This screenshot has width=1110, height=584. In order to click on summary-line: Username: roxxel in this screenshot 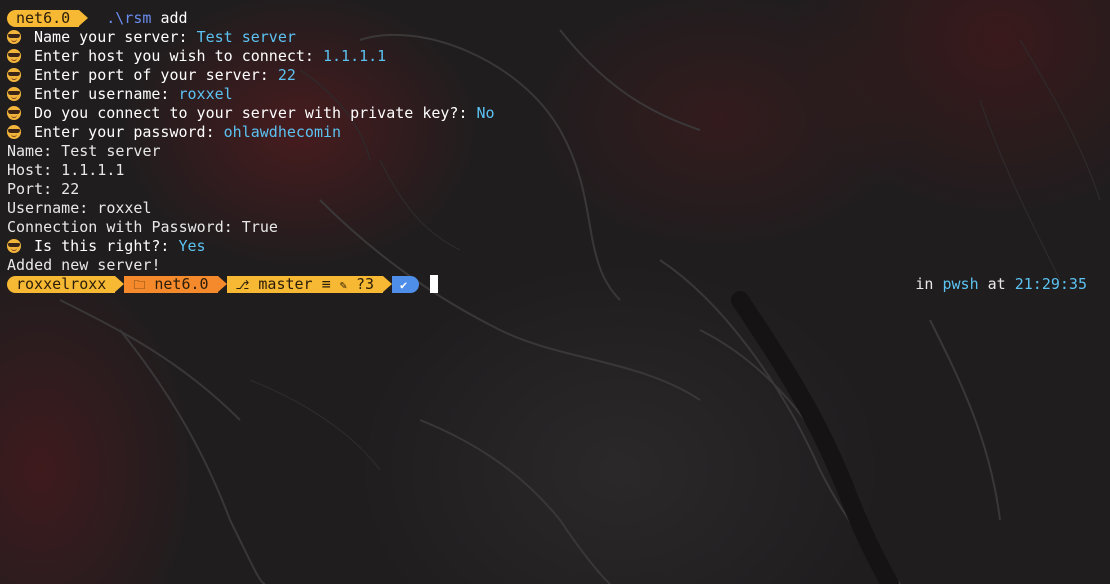, I will do `click(79, 208)`.